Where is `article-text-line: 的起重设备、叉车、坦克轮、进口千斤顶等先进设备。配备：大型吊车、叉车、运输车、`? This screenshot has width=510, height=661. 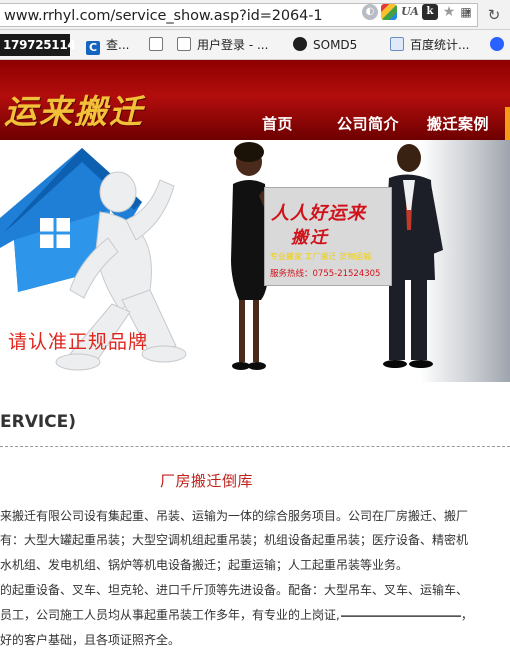 article-text-line: 的起重设备、叉车、坦克轮、进口千斤顶等先进设备。配备：大型吊车、叉车、运输车、 is located at coordinates (234, 590).